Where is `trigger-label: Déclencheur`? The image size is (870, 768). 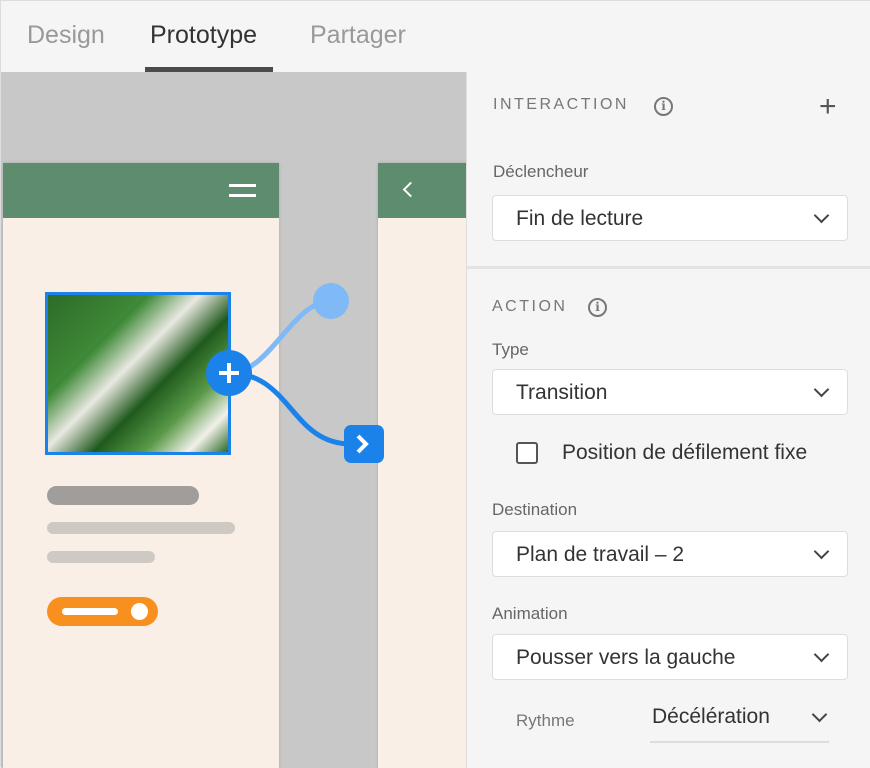 trigger-label: Déclencheur is located at coordinates (541, 171).